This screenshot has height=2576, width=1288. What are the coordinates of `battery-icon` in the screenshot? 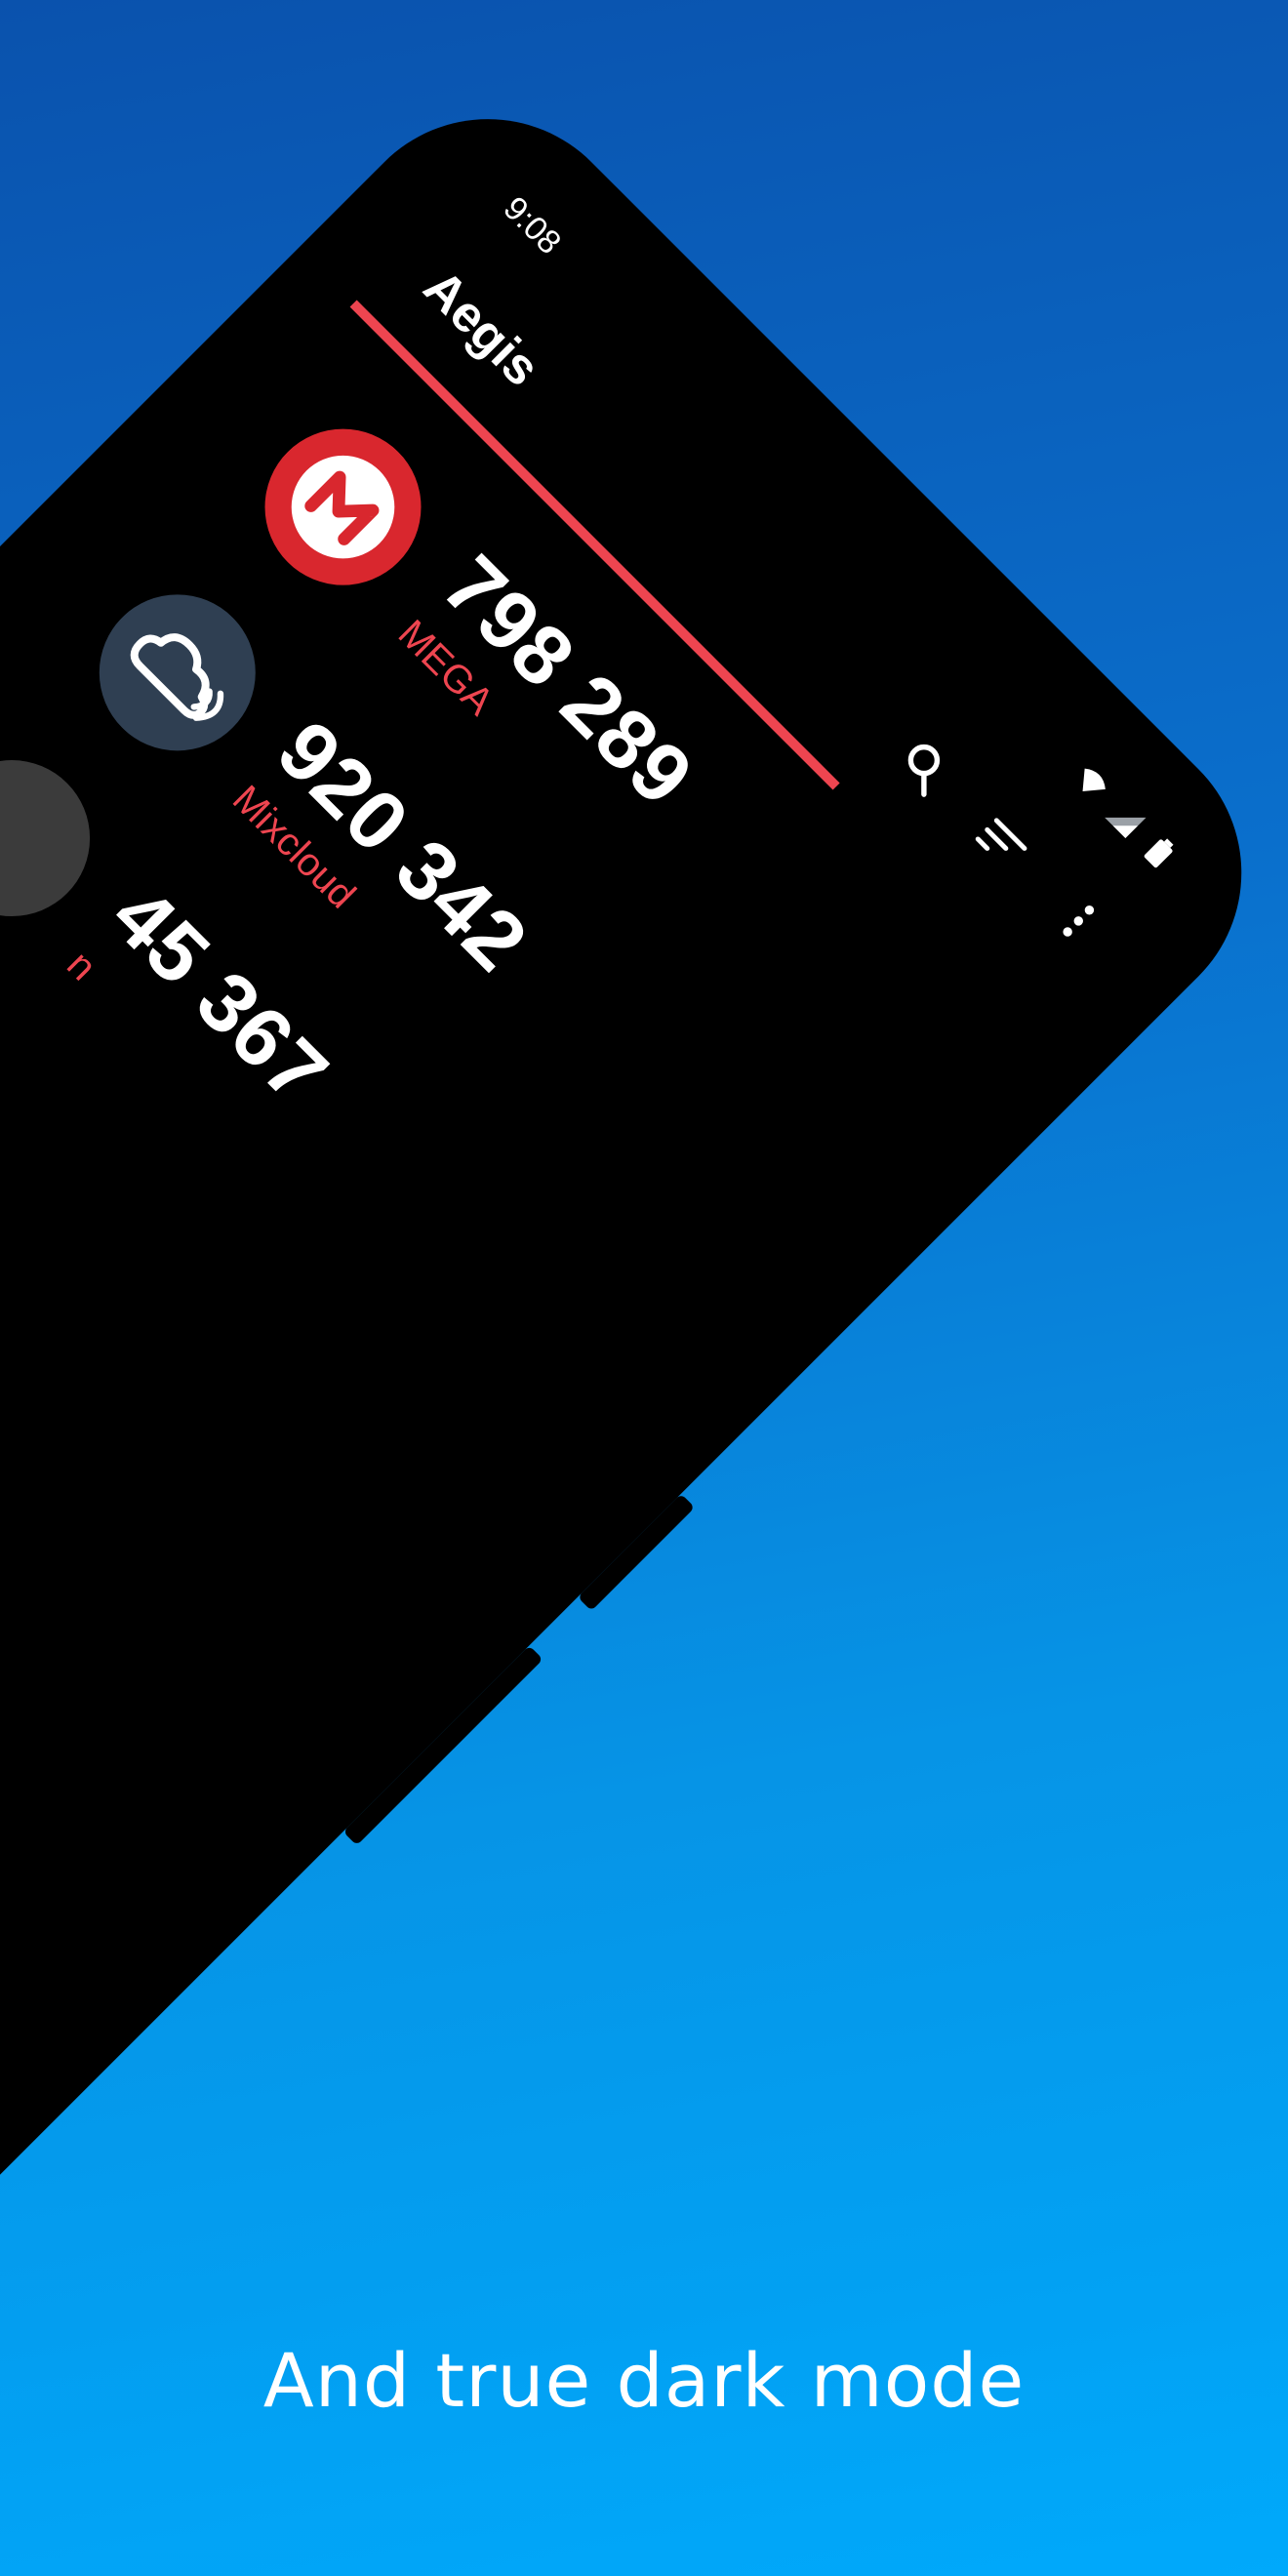 It's located at (1159, 853).